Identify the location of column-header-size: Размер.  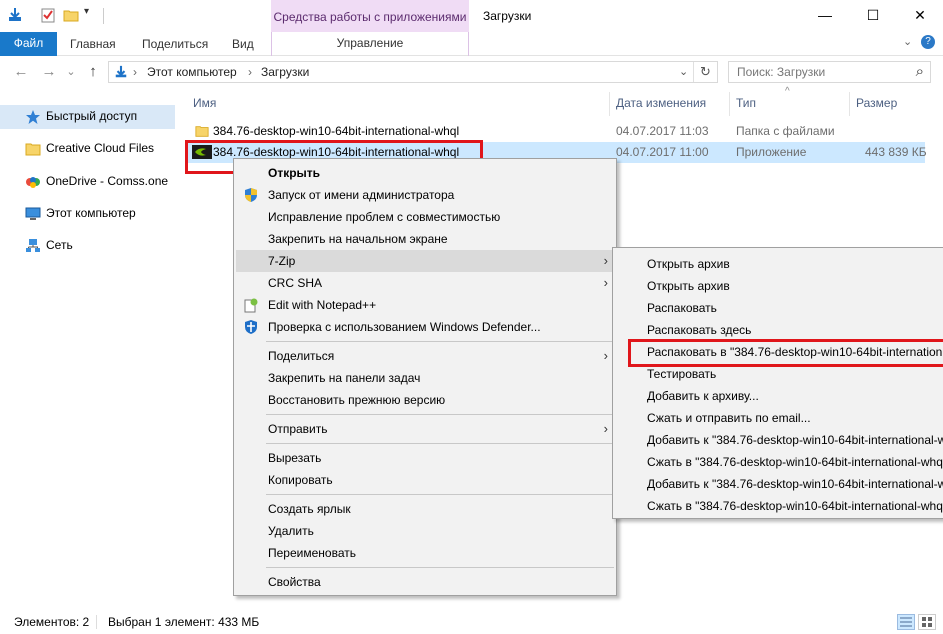
(876, 103).